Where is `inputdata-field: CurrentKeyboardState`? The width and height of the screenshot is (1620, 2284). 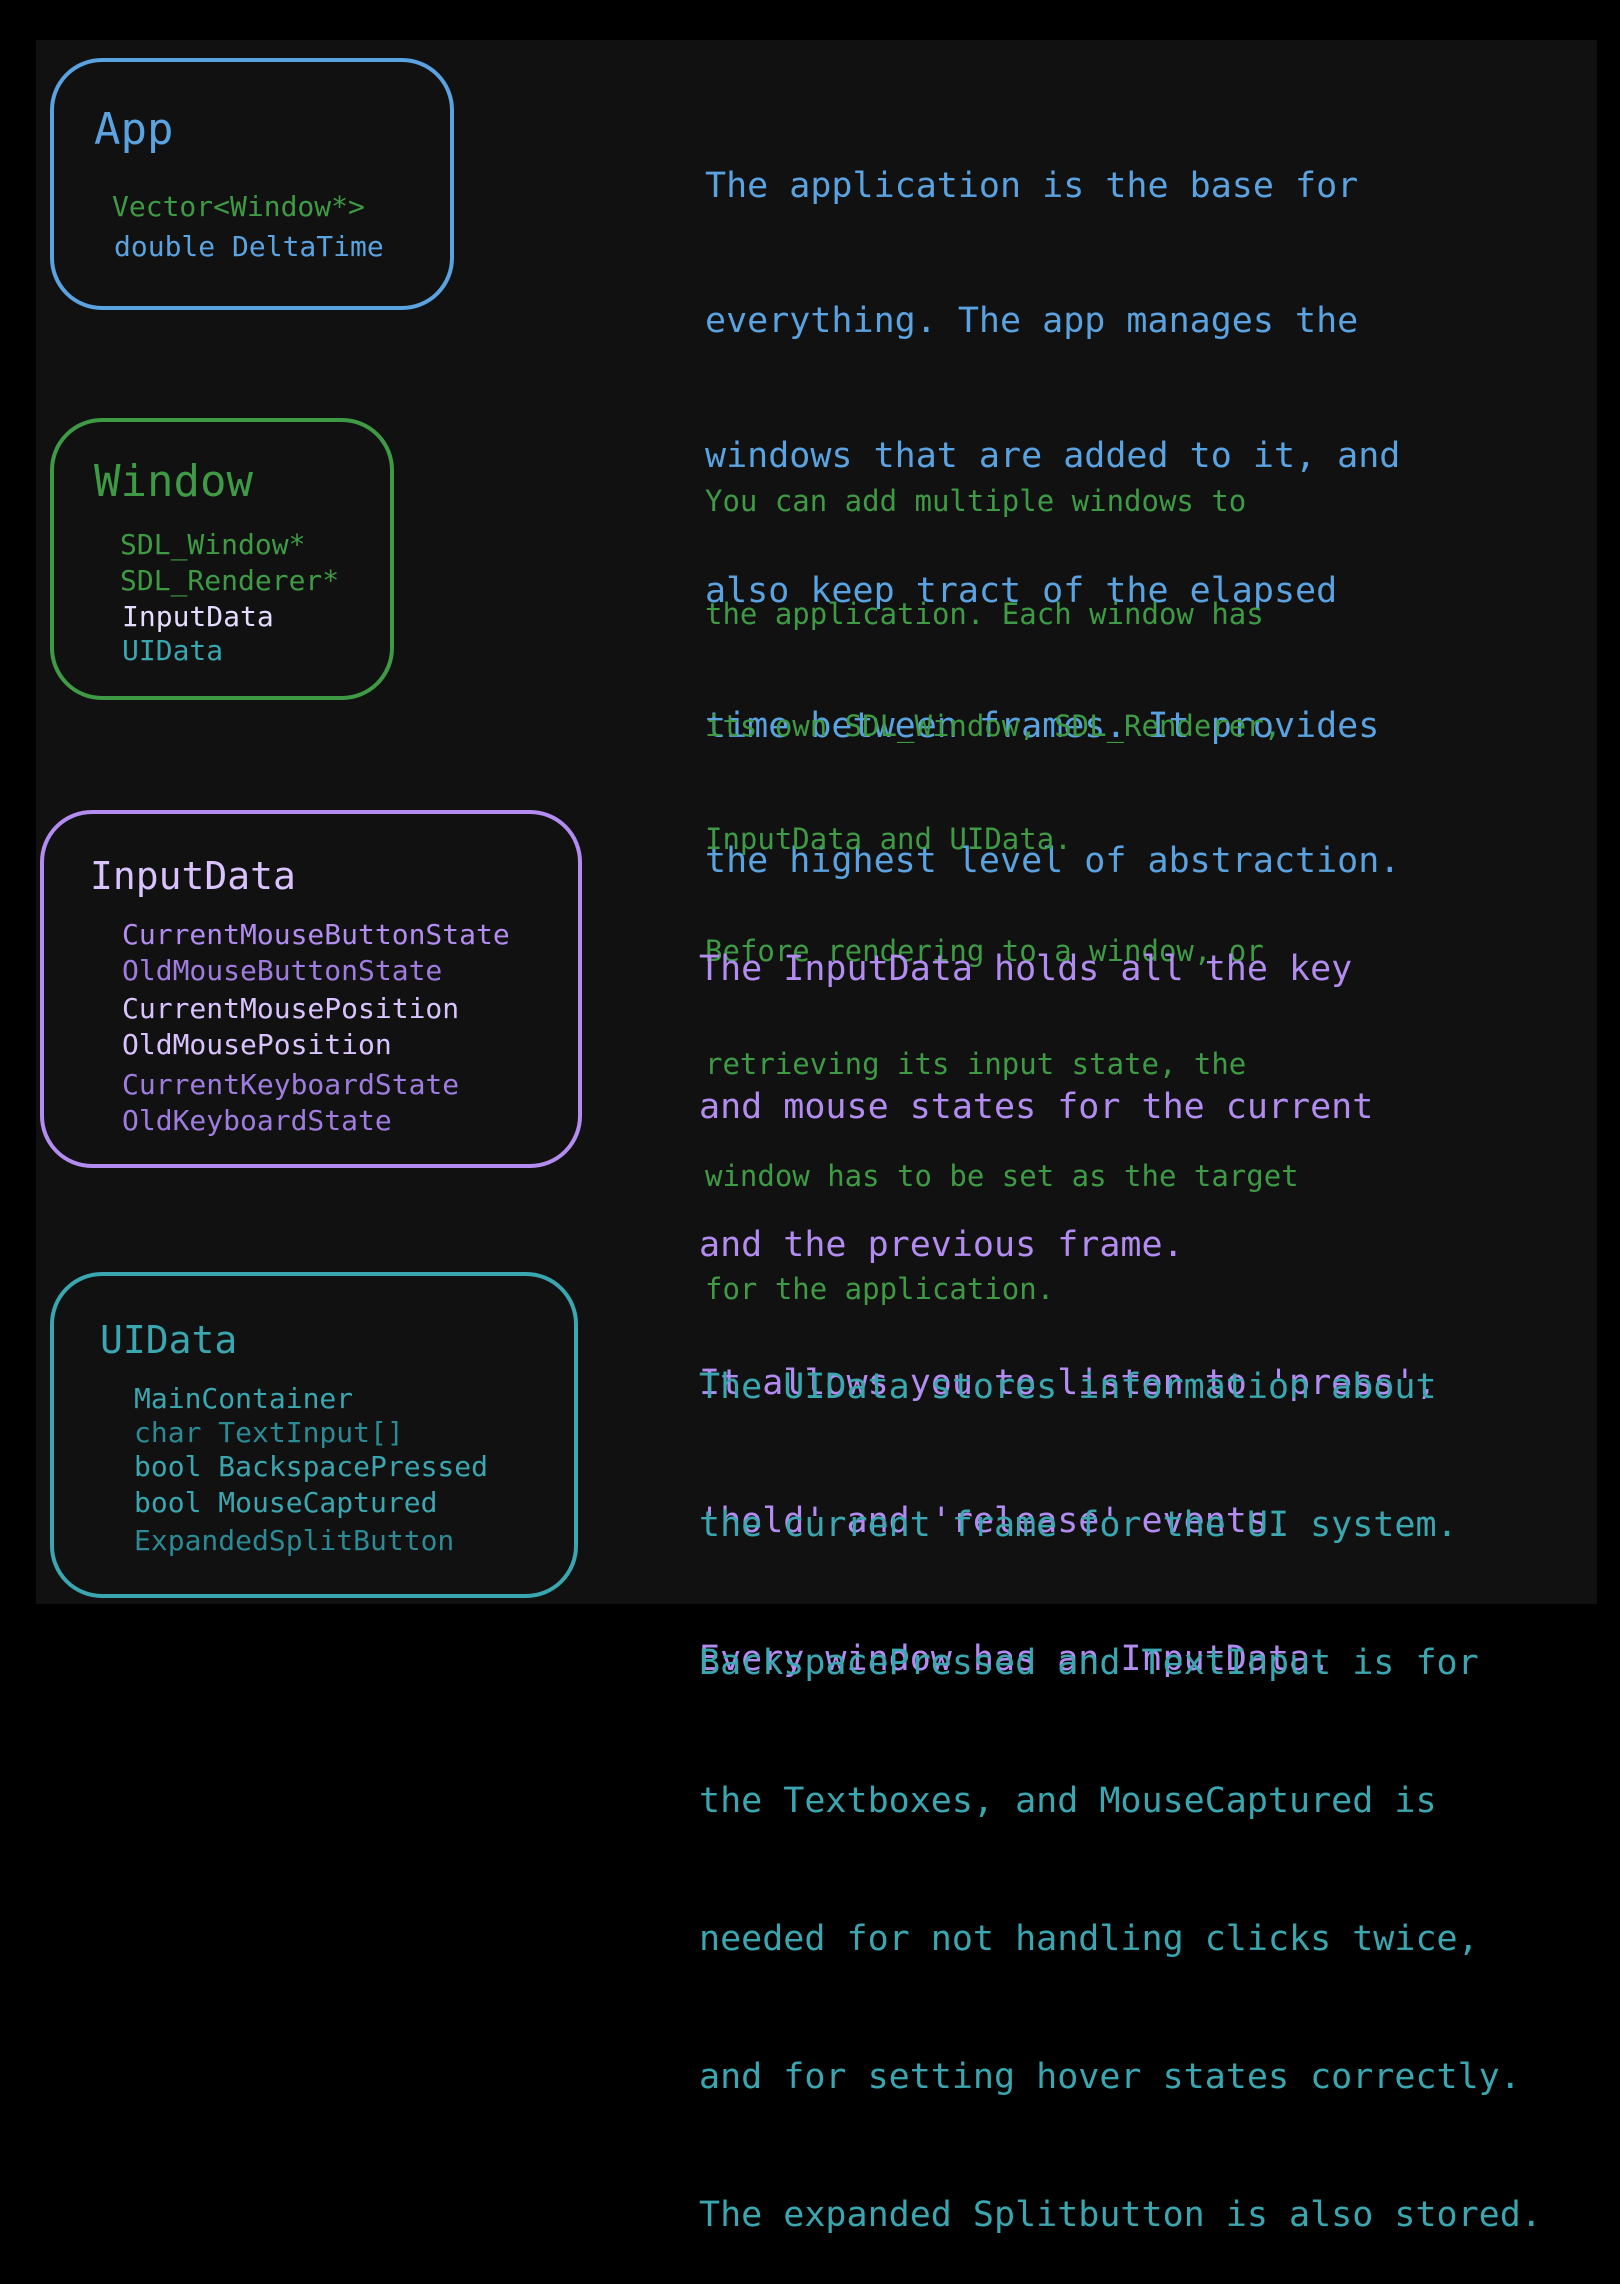 inputdata-field: CurrentKeyboardState is located at coordinates (291, 1084).